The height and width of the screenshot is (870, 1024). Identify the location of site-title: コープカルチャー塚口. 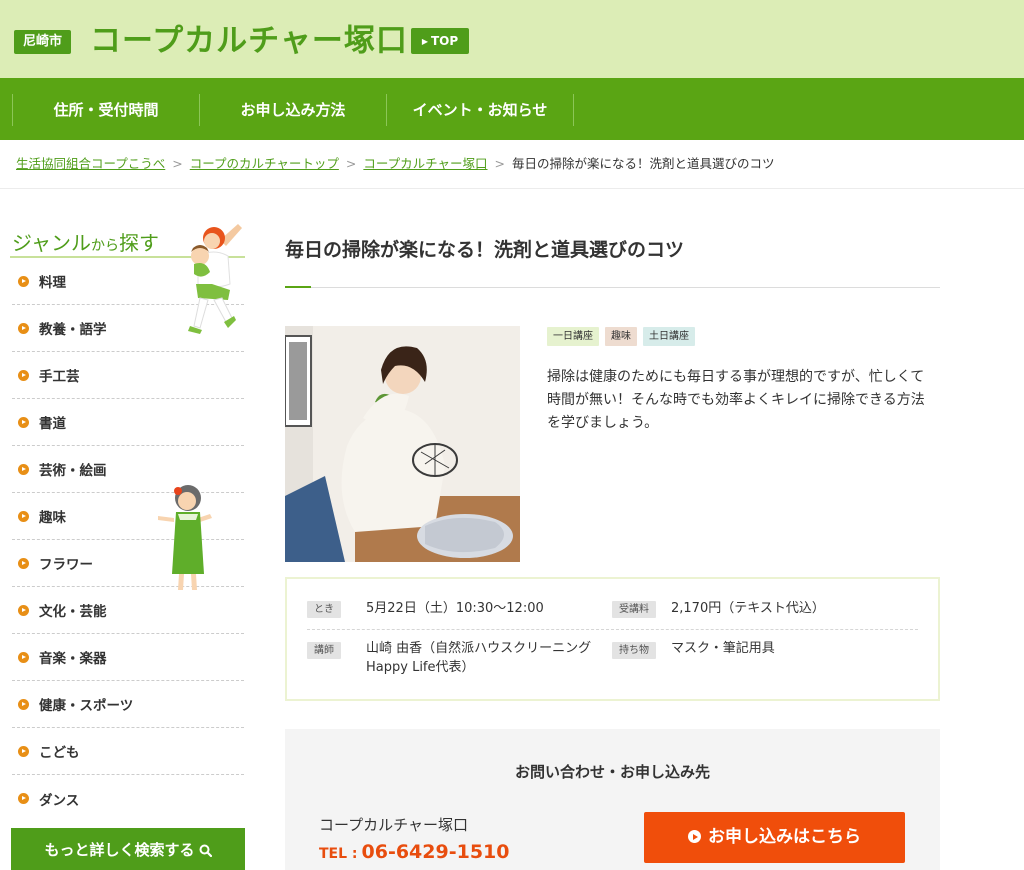
(249, 41).